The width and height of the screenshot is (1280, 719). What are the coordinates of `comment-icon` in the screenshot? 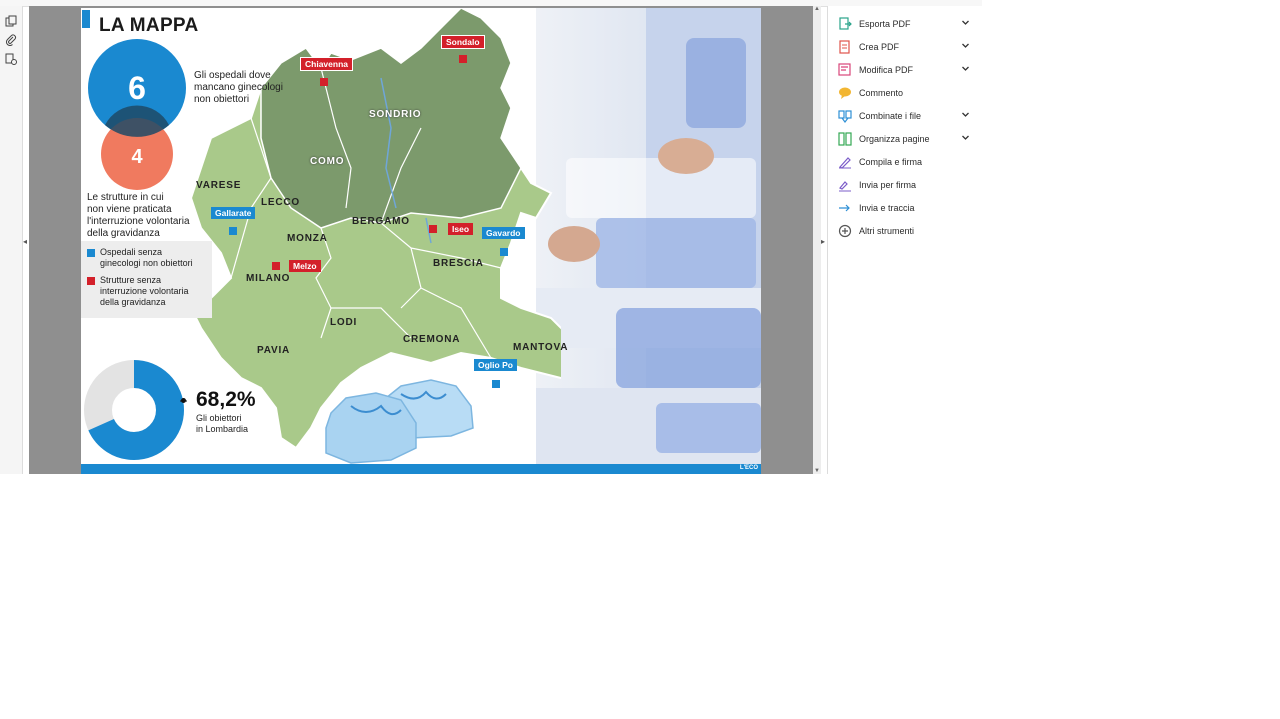 It's located at (845, 93).